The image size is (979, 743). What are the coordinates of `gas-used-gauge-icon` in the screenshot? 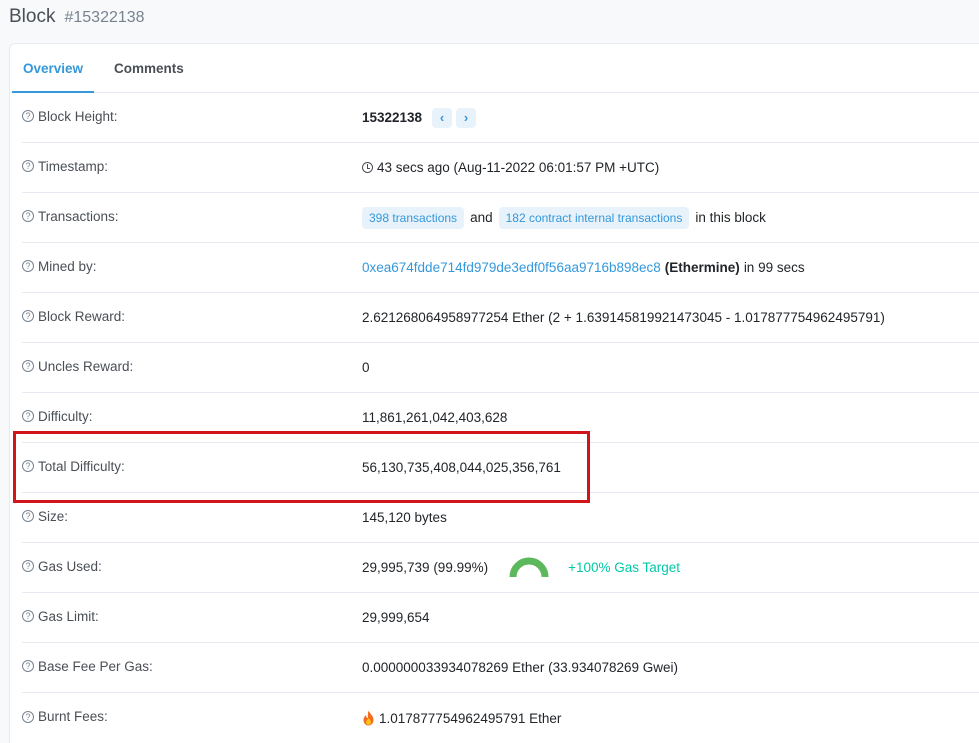 It's located at (529, 567).